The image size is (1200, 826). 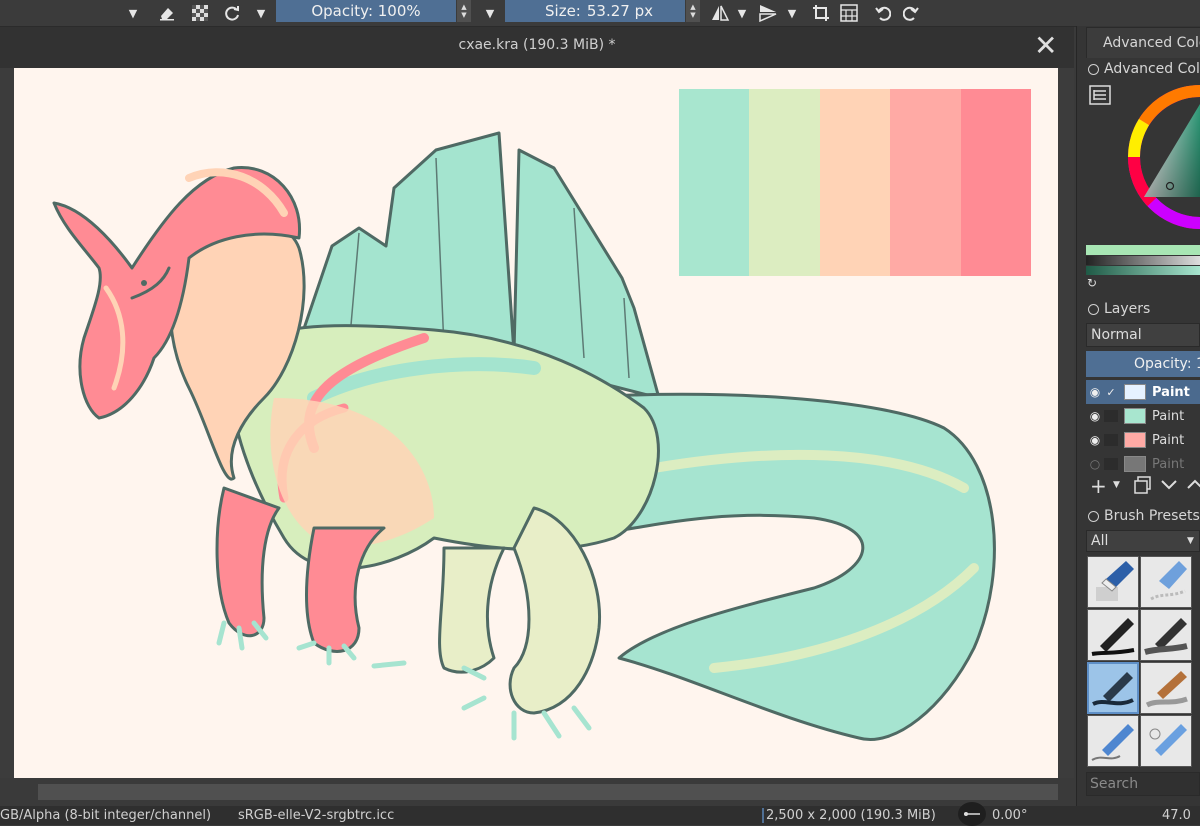 I want to click on eraser-icon, so click(x=167, y=13).